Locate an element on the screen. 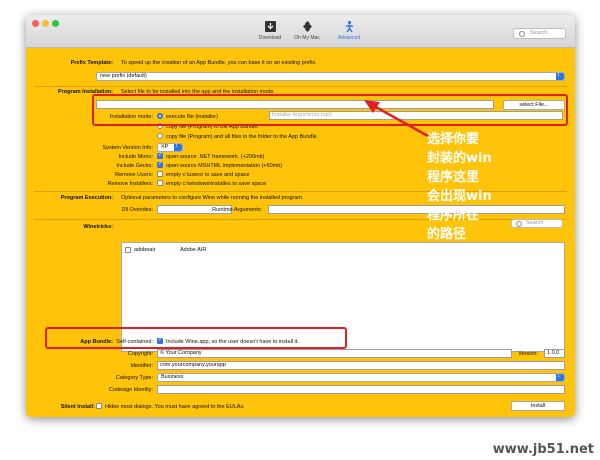 This screenshot has width=600, height=460. close-window-button is located at coordinates (35, 23).